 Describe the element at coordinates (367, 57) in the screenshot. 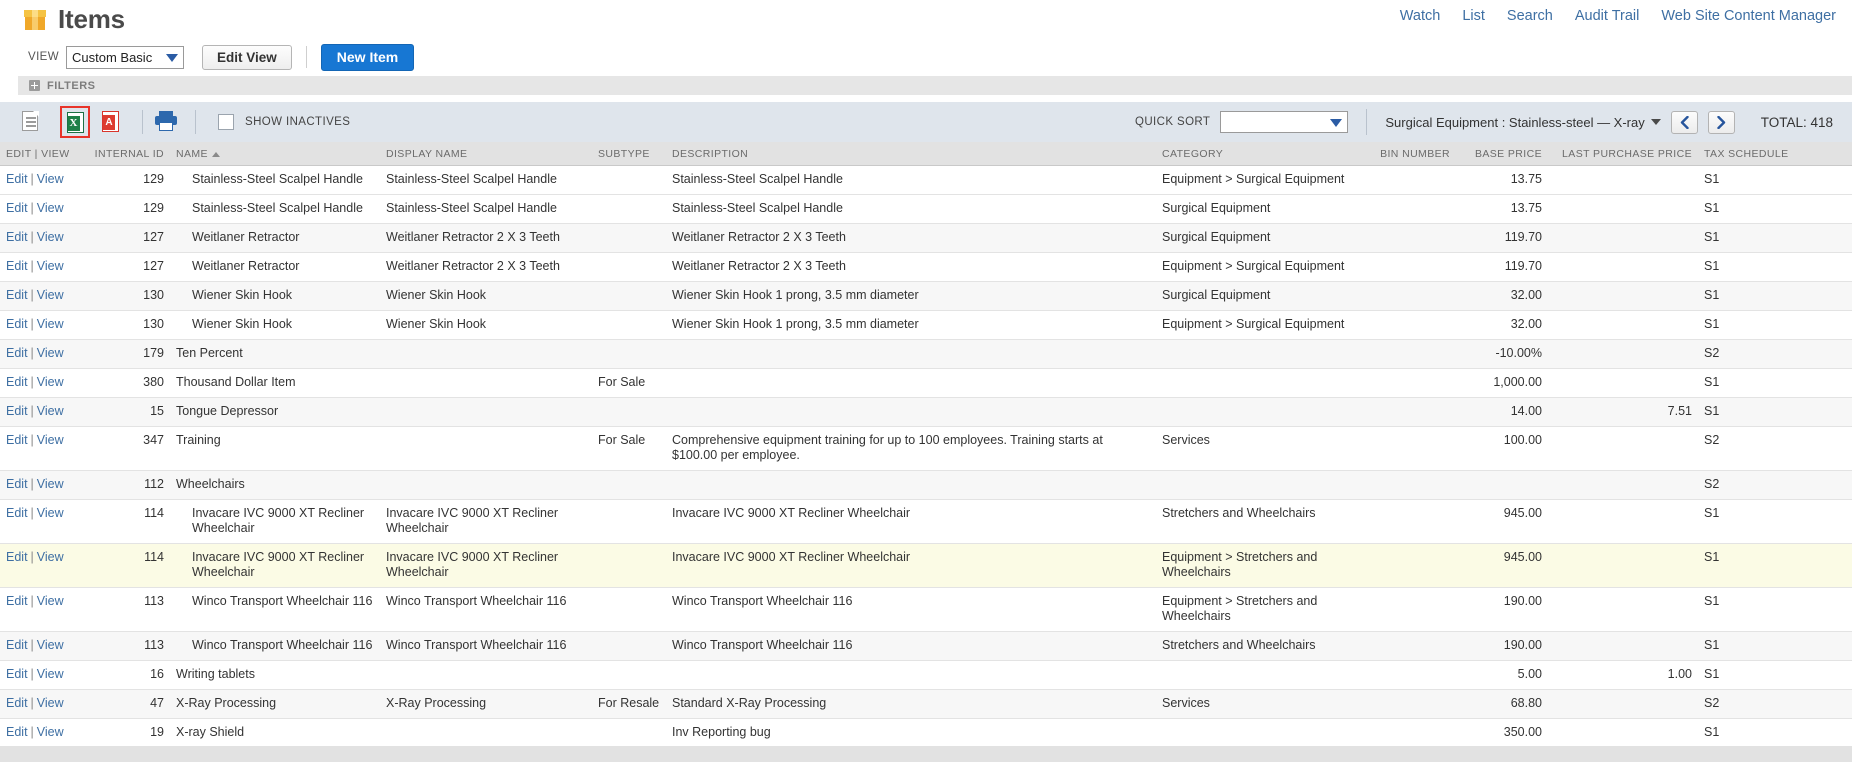

I see `new-item-button: New Item` at that location.